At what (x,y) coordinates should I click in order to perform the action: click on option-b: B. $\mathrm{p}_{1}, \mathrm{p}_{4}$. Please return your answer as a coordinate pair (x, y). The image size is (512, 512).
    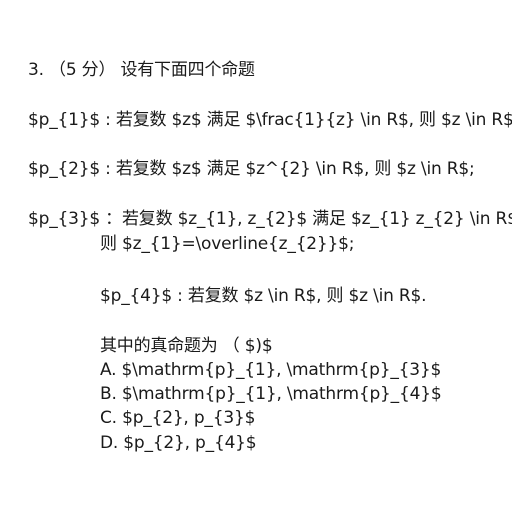
    Looking at the image, I should click on (271, 394).